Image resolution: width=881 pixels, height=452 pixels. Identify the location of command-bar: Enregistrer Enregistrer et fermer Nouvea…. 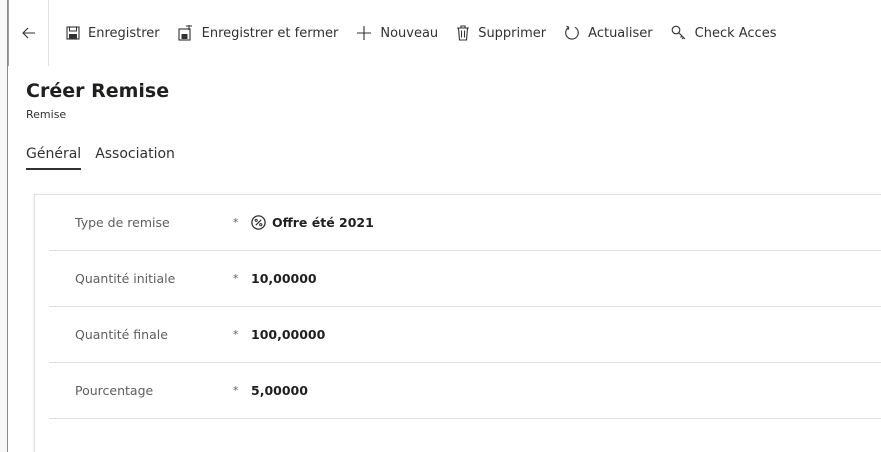
(444, 33).